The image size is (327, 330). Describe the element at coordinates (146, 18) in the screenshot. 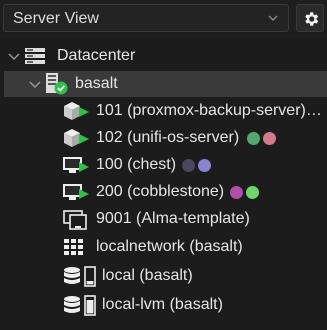

I see `view-select: Server View` at that location.